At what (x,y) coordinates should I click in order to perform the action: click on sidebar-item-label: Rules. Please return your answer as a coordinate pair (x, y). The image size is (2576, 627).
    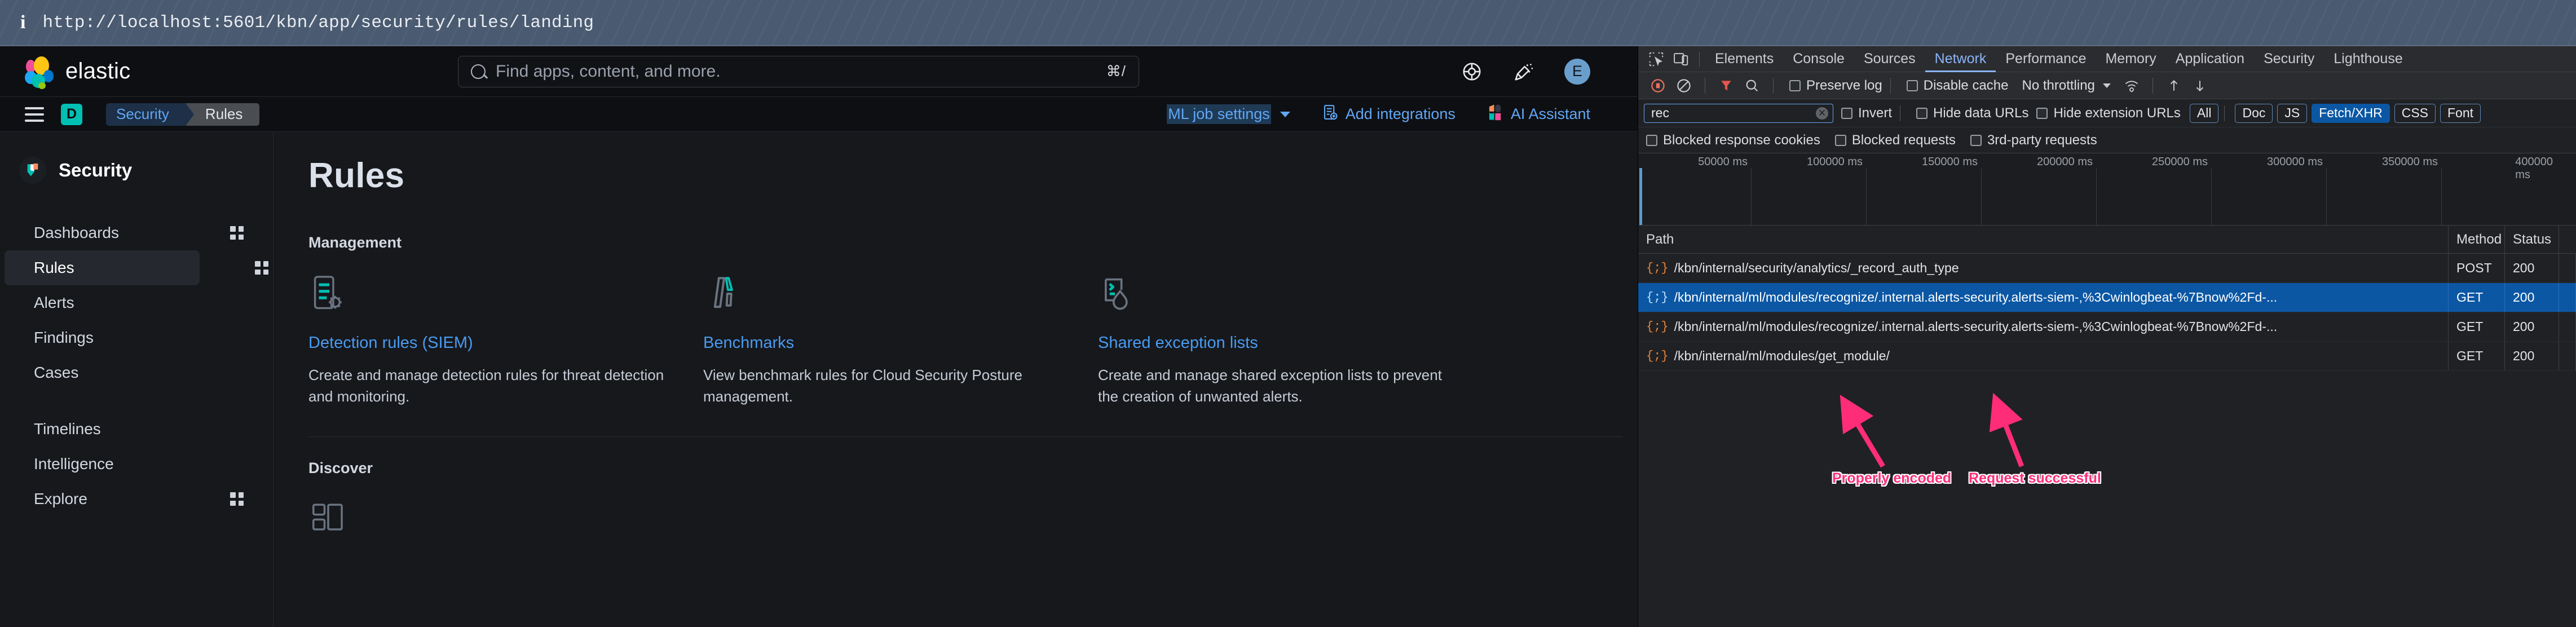
    Looking at the image, I should click on (54, 268).